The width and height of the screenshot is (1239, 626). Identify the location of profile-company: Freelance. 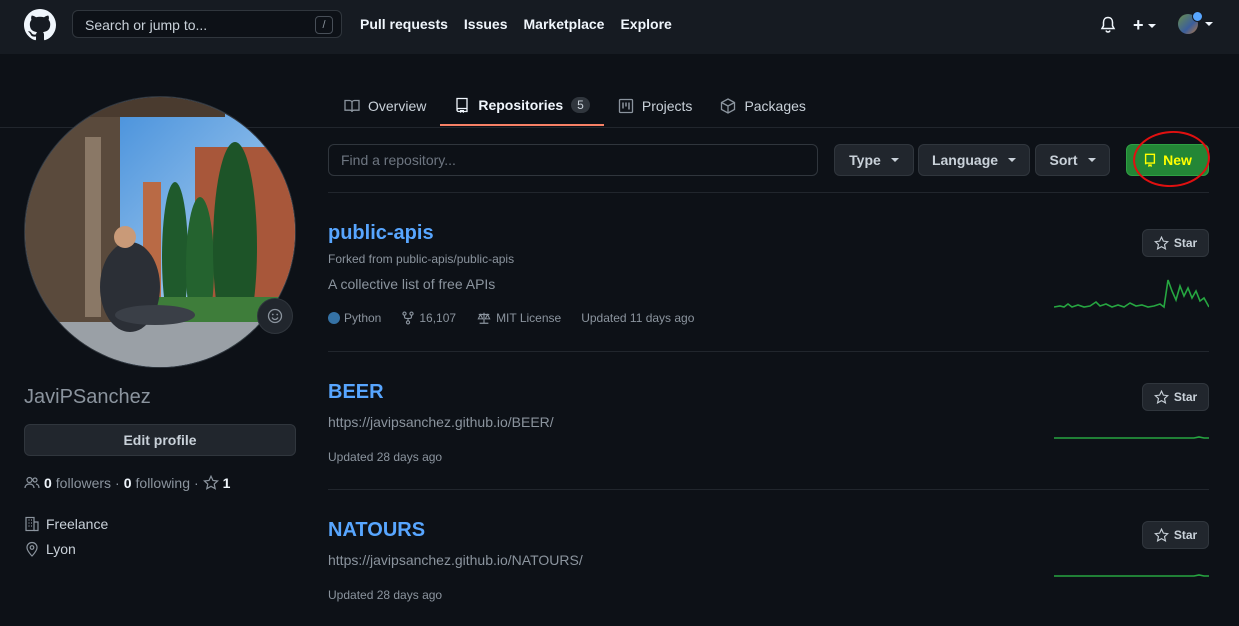
(66, 524).